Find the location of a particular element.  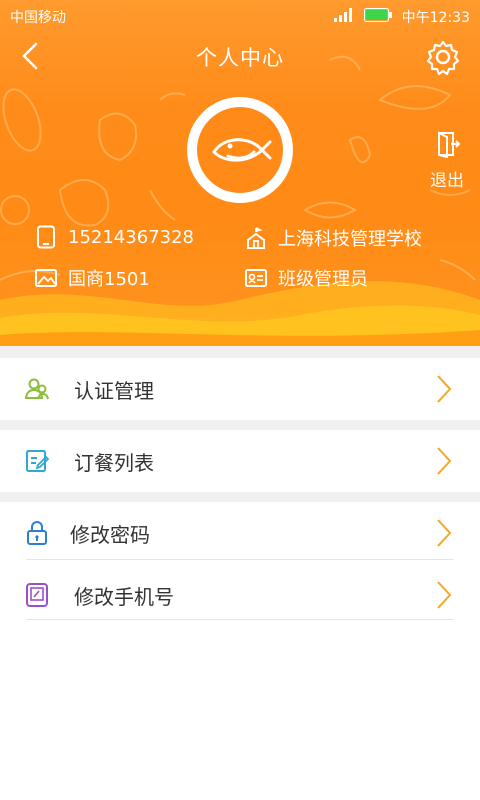

gear-icon is located at coordinates (443, 58).